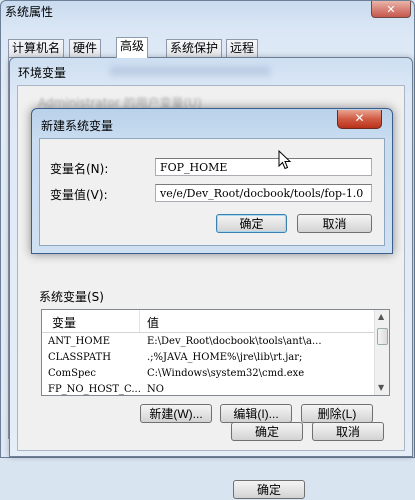 This screenshot has height=500, width=415. I want to click on variable-value-input: ve/e/Dev_Root/docbook/tools/fop-1.0, so click(263, 193).